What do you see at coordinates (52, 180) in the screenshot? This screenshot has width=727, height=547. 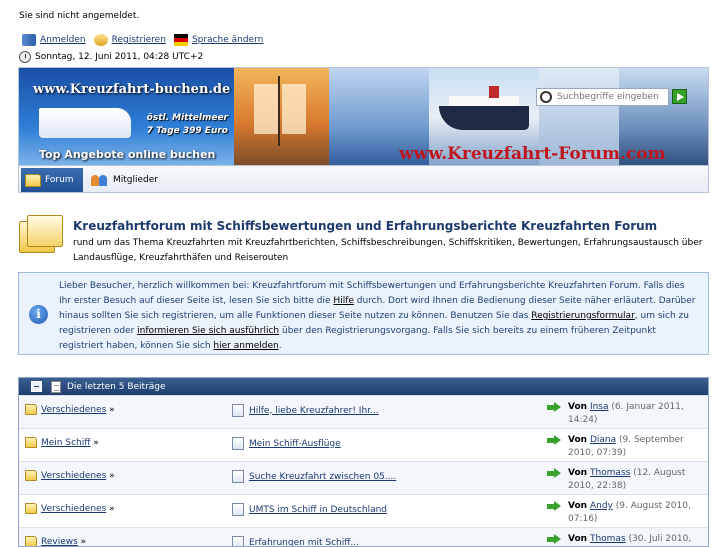 I see `tab-forum: Forum` at bounding box center [52, 180].